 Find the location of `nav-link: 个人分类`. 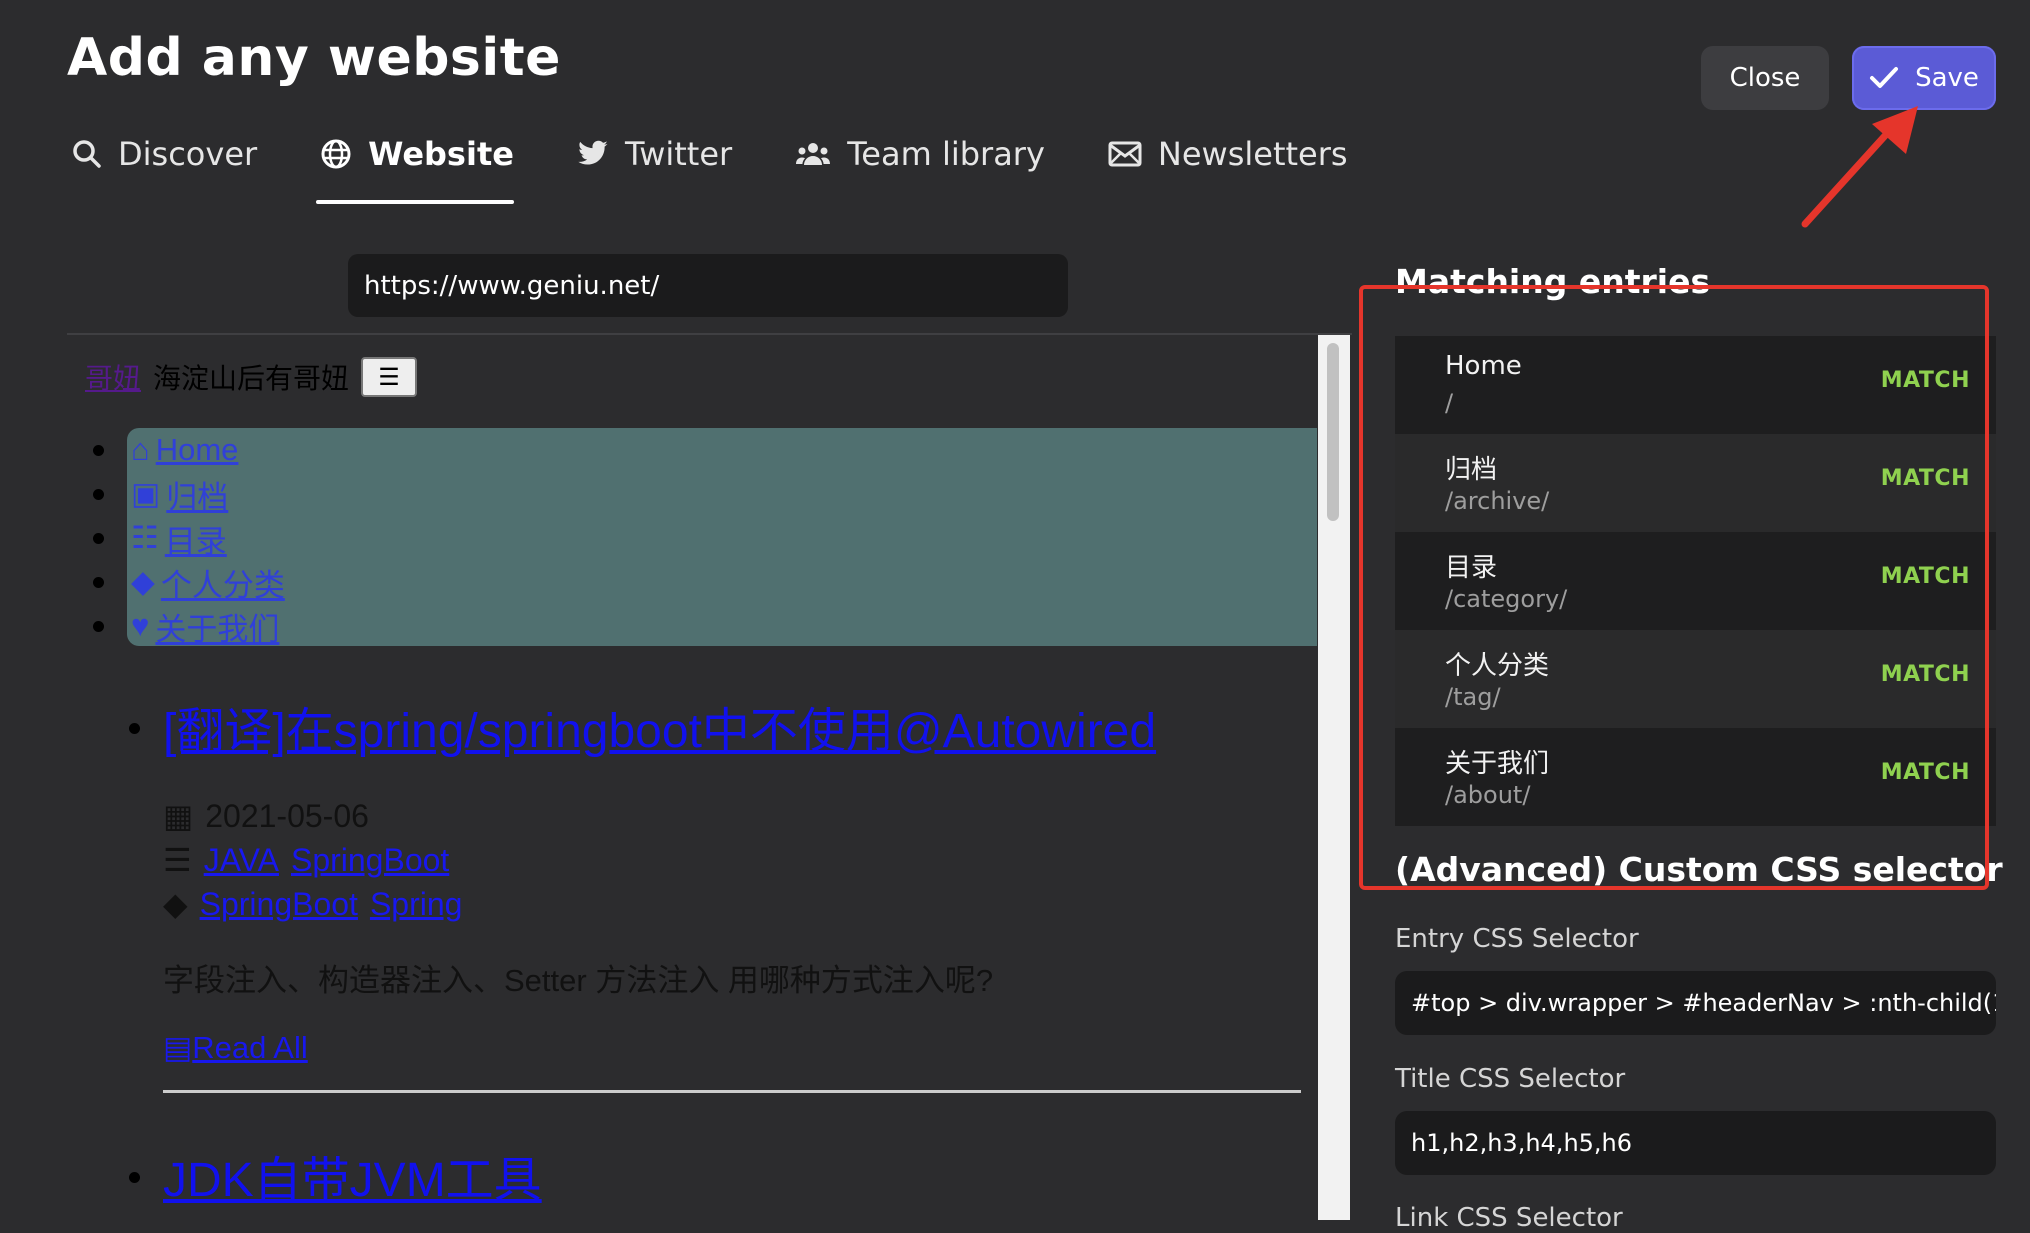

nav-link: 个人分类 is located at coordinates (223, 582).